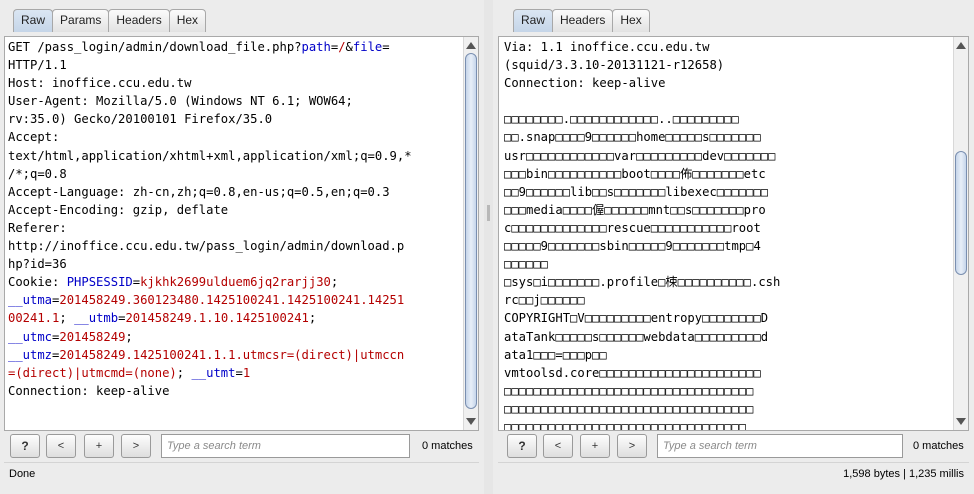 The image size is (974, 494). Describe the element at coordinates (625, 425) in the screenshot. I see `response-line: □□□□□□□□□□□□□□□□□□□□□□□□□□□□□□□□□` at that location.